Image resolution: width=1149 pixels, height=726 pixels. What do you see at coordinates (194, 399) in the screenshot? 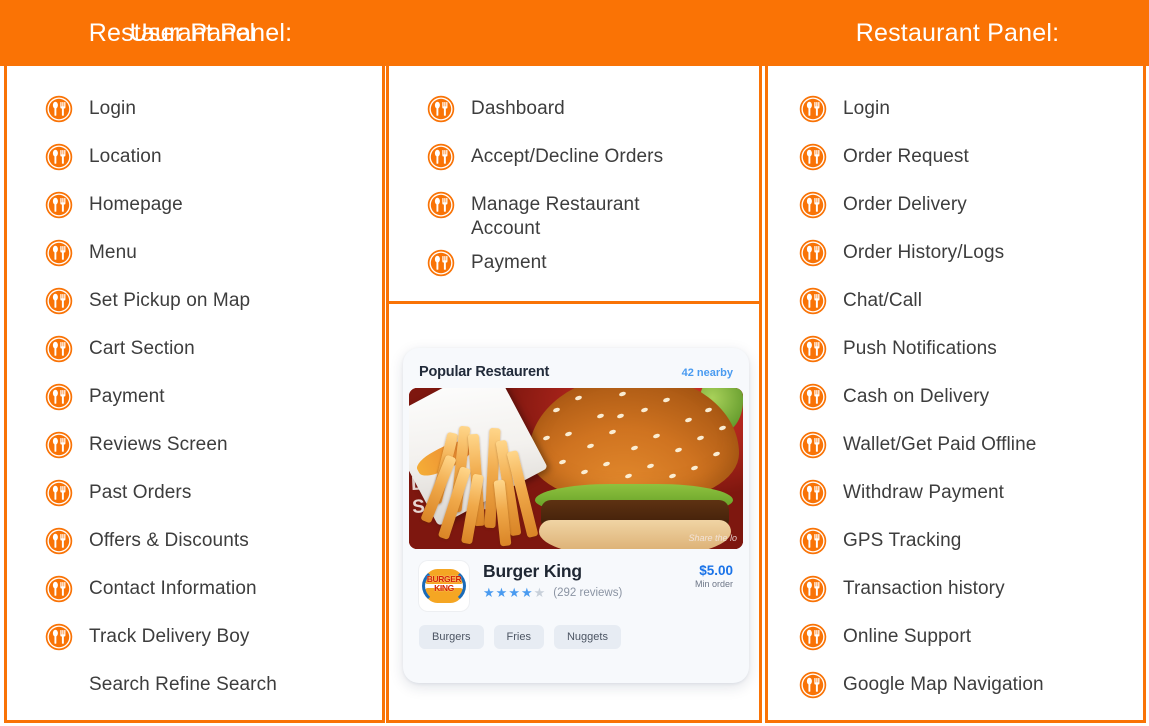
I see `user-panel-item-payment: Payment` at bounding box center [194, 399].